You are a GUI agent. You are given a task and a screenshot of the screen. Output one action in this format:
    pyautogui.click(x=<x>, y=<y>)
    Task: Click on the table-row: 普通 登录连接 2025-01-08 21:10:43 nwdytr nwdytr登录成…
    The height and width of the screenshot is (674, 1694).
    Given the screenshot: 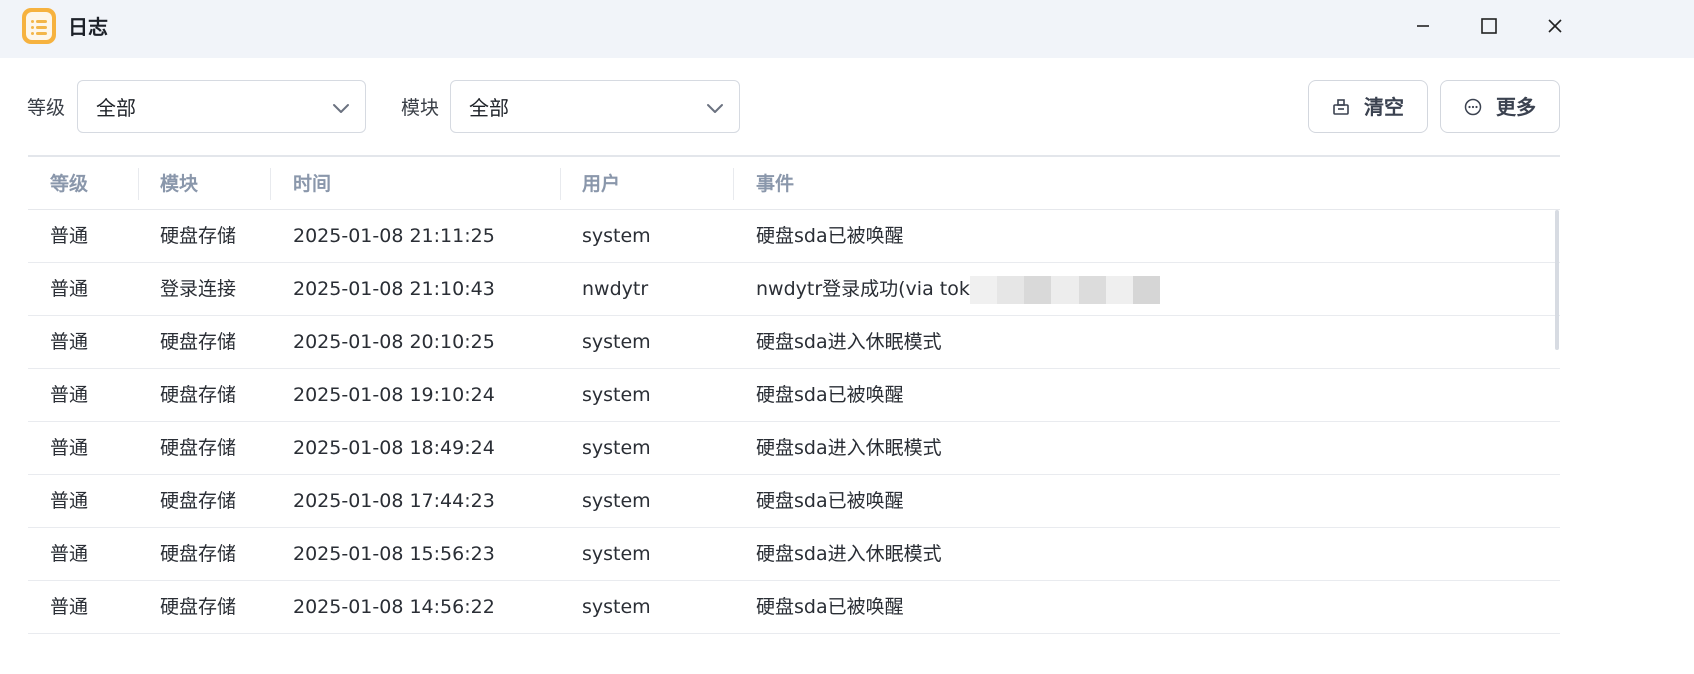 What is the action you would take?
    pyautogui.click(x=794, y=289)
    